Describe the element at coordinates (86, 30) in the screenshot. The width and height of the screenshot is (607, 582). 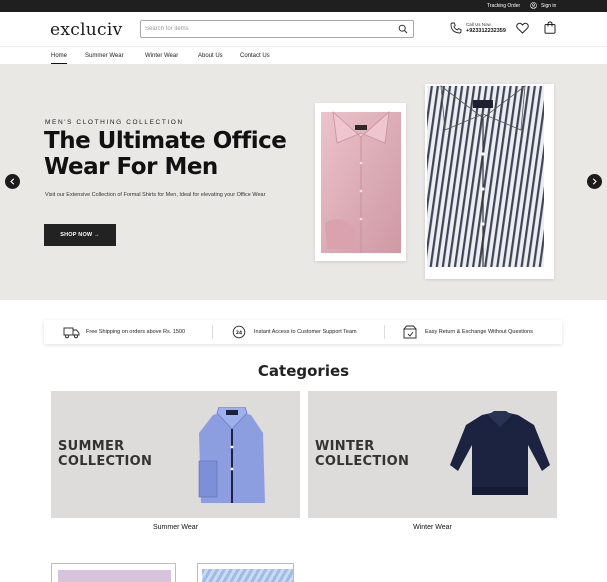
I see `brand-logo: excluciv` at that location.